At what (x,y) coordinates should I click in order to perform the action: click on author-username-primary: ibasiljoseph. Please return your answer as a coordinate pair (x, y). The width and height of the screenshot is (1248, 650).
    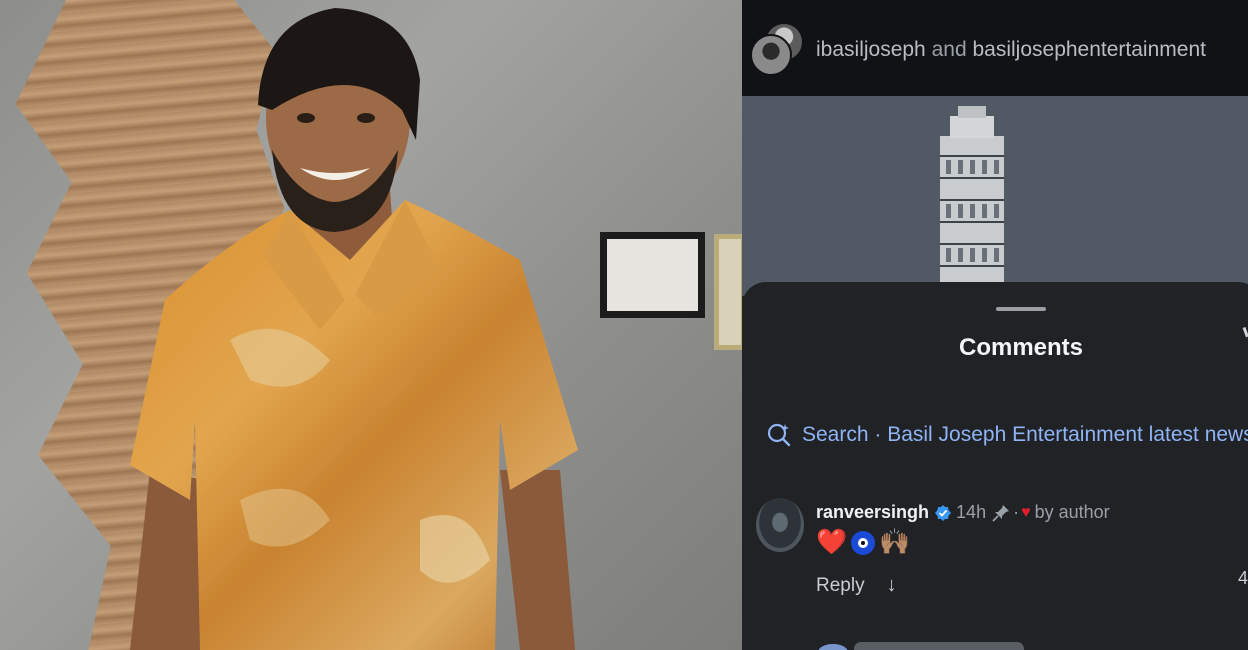
    Looking at the image, I should click on (871, 49).